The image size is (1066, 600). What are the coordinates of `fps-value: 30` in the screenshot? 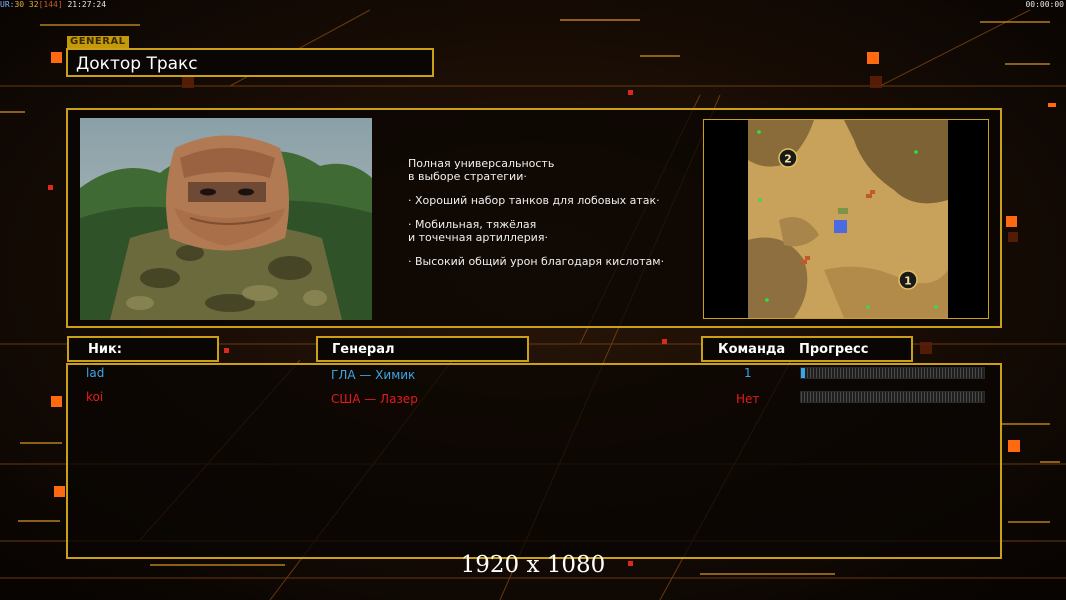 It's located at (19, 4).